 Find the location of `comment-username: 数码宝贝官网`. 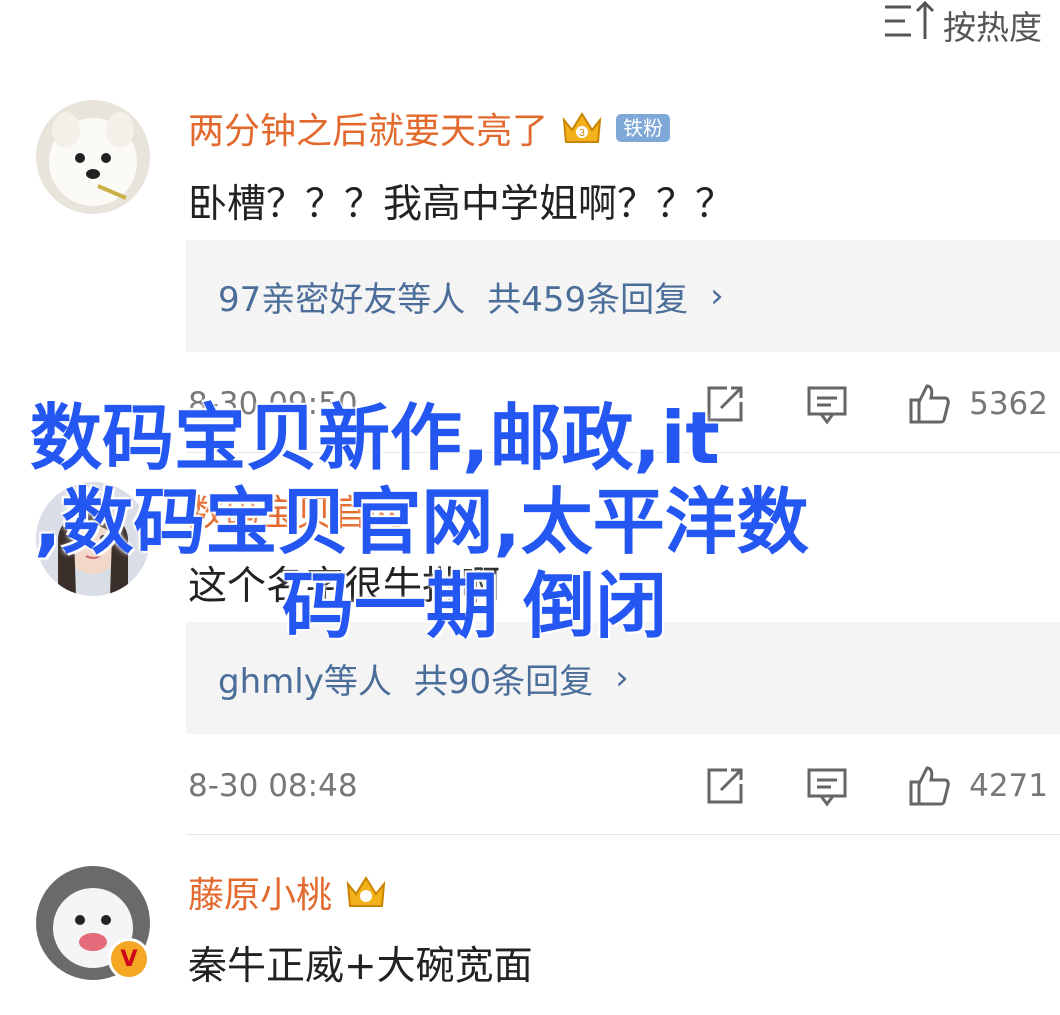

comment-username: 数码宝贝官网 is located at coordinates (296, 510).